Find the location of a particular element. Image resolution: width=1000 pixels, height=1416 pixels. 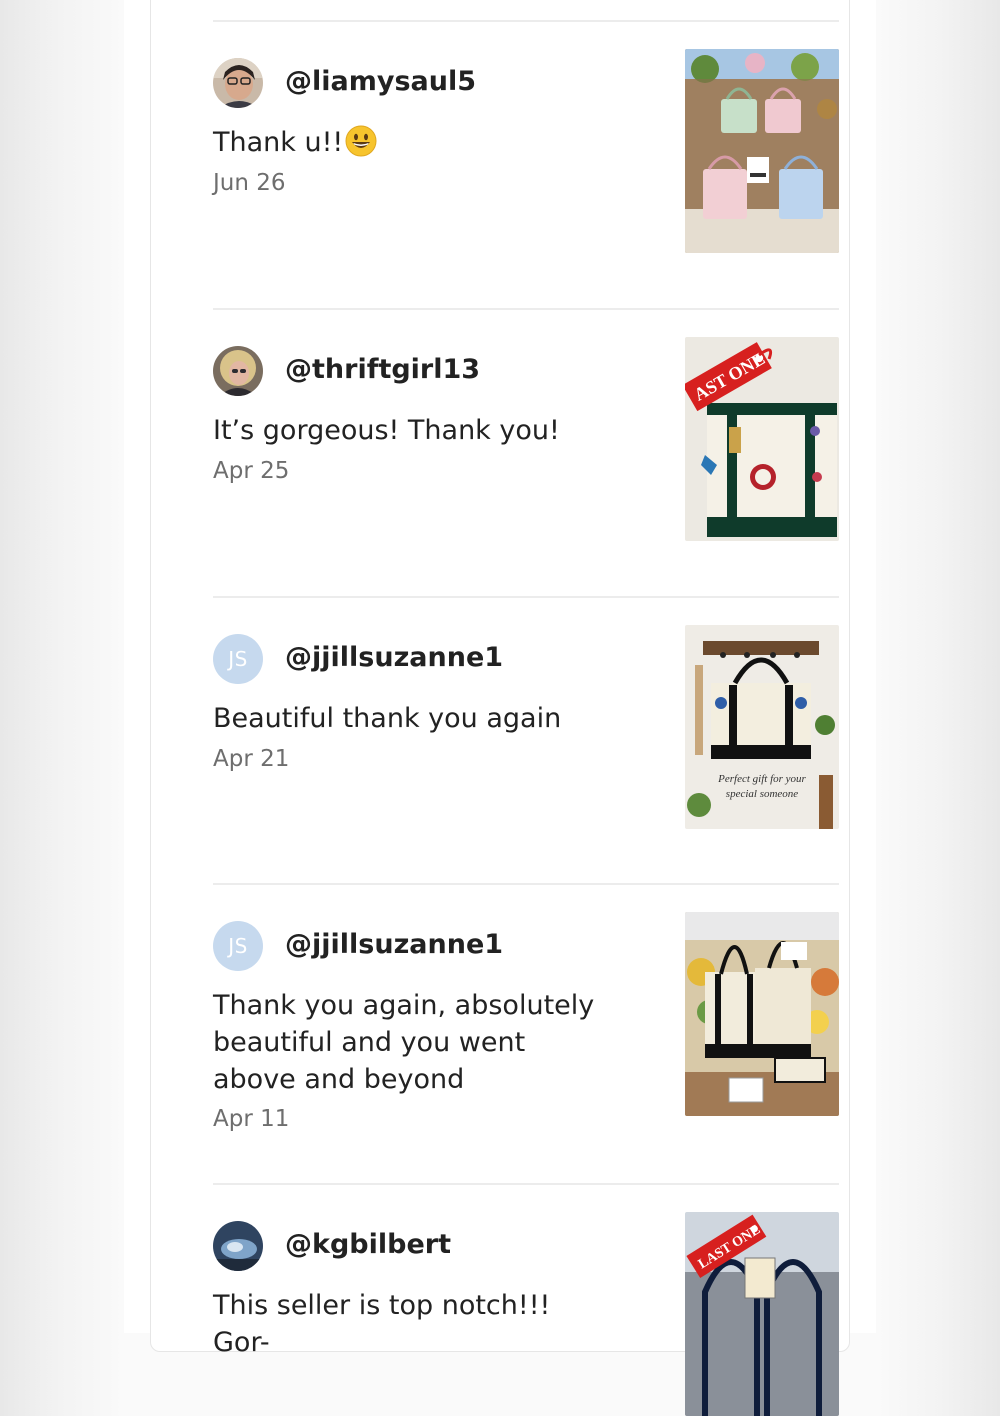

review-date: Apr 25 is located at coordinates (251, 471).